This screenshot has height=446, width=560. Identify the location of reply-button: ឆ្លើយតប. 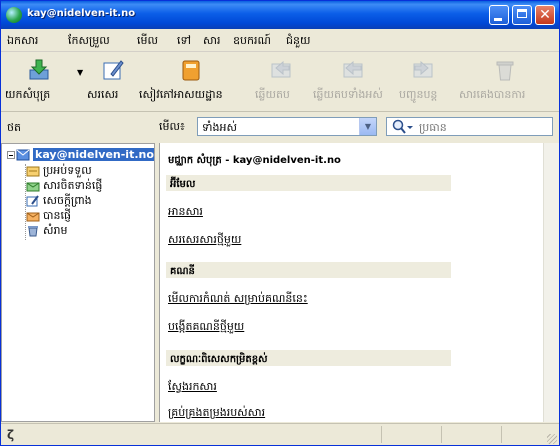
(281, 81).